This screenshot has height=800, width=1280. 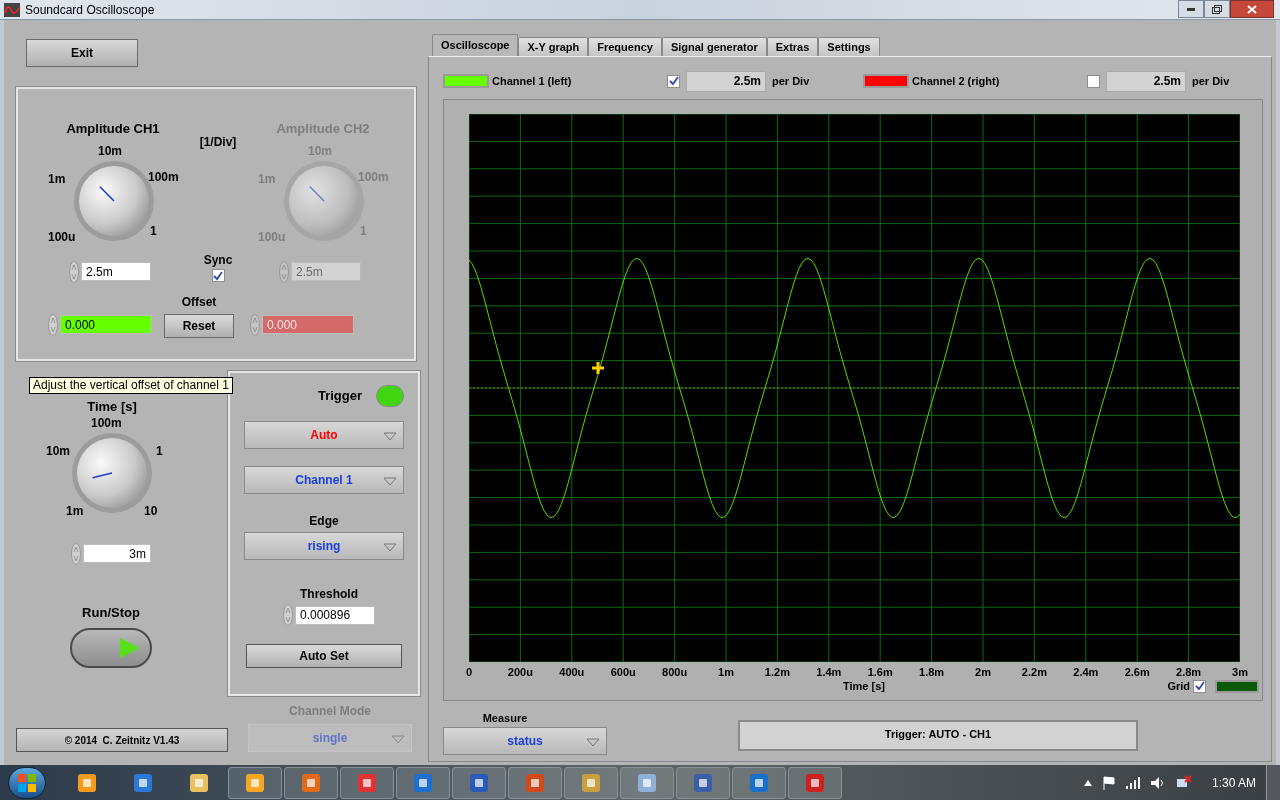 What do you see at coordinates (880, 672) in the screenshot?
I see `x-tick-label: 1.6m` at bounding box center [880, 672].